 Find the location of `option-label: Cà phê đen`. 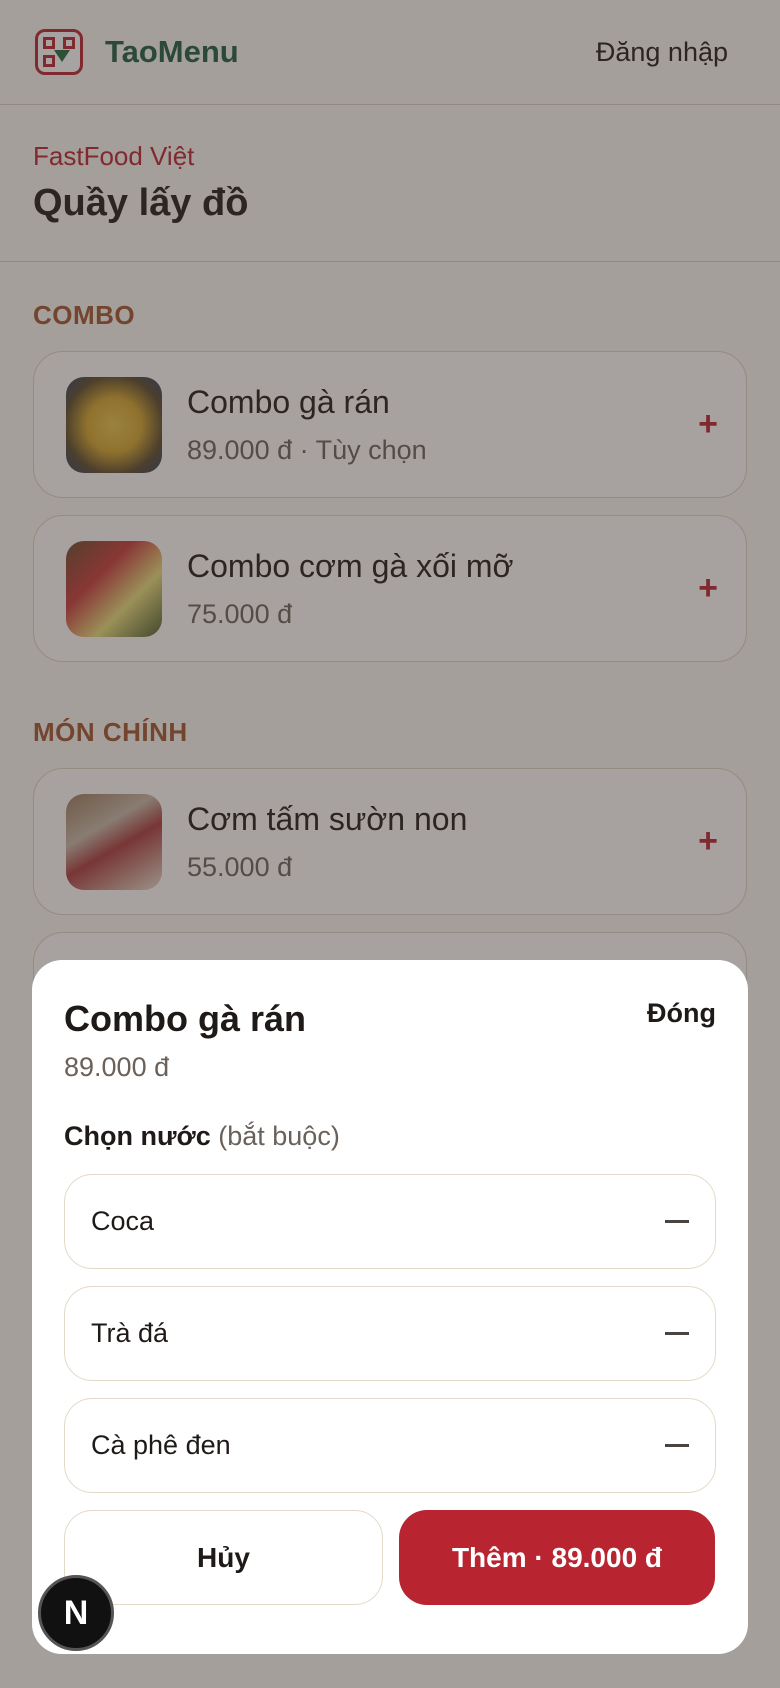

option-label: Cà phê đen is located at coordinates (161, 1445).